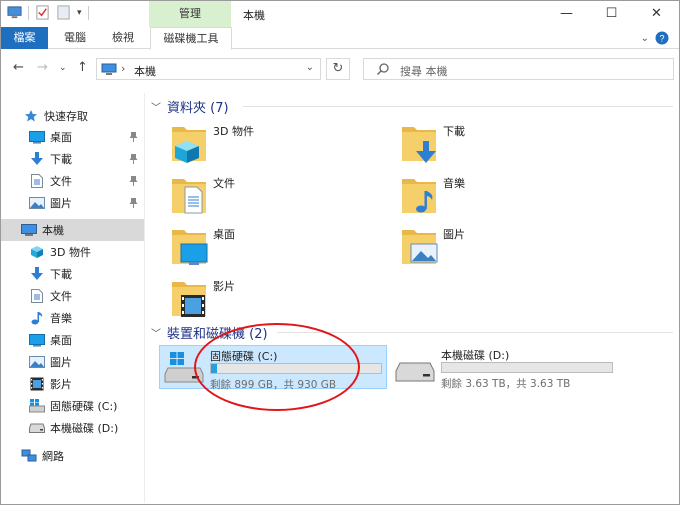 Image resolution: width=680 pixels, height=505 pixels. What do you see at coordinates (63, 68) in the screenshot?
I see `recent-locations-icon: ⌄` at bounding box center [63, 68].